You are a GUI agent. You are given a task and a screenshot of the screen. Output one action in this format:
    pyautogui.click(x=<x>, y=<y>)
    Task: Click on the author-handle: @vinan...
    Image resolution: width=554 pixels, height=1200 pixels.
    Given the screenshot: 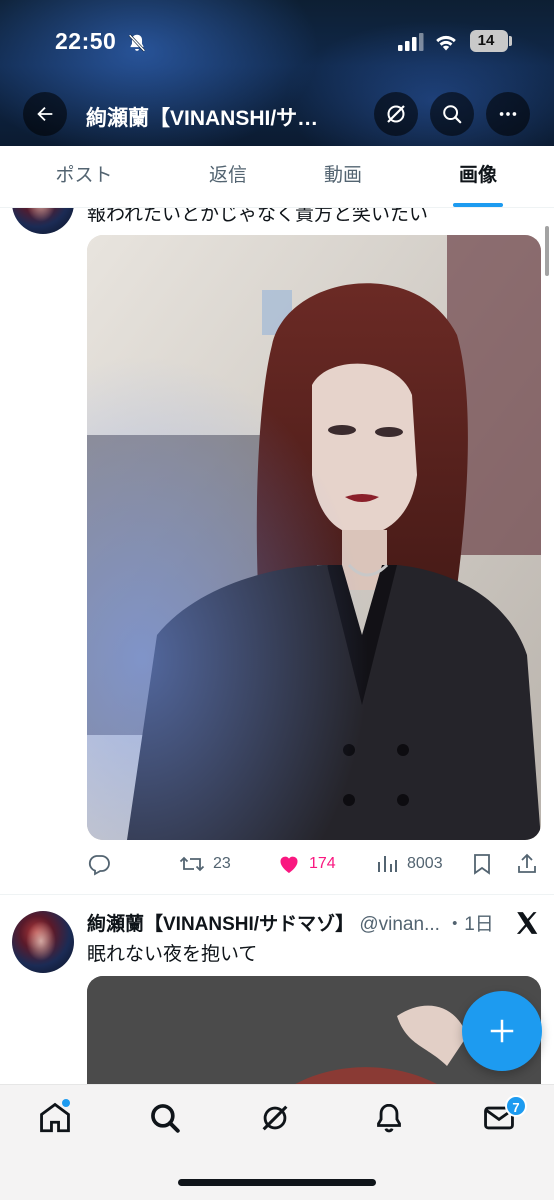 What is the action you would take?
    pyautogui.click(x=399, y=924)
    